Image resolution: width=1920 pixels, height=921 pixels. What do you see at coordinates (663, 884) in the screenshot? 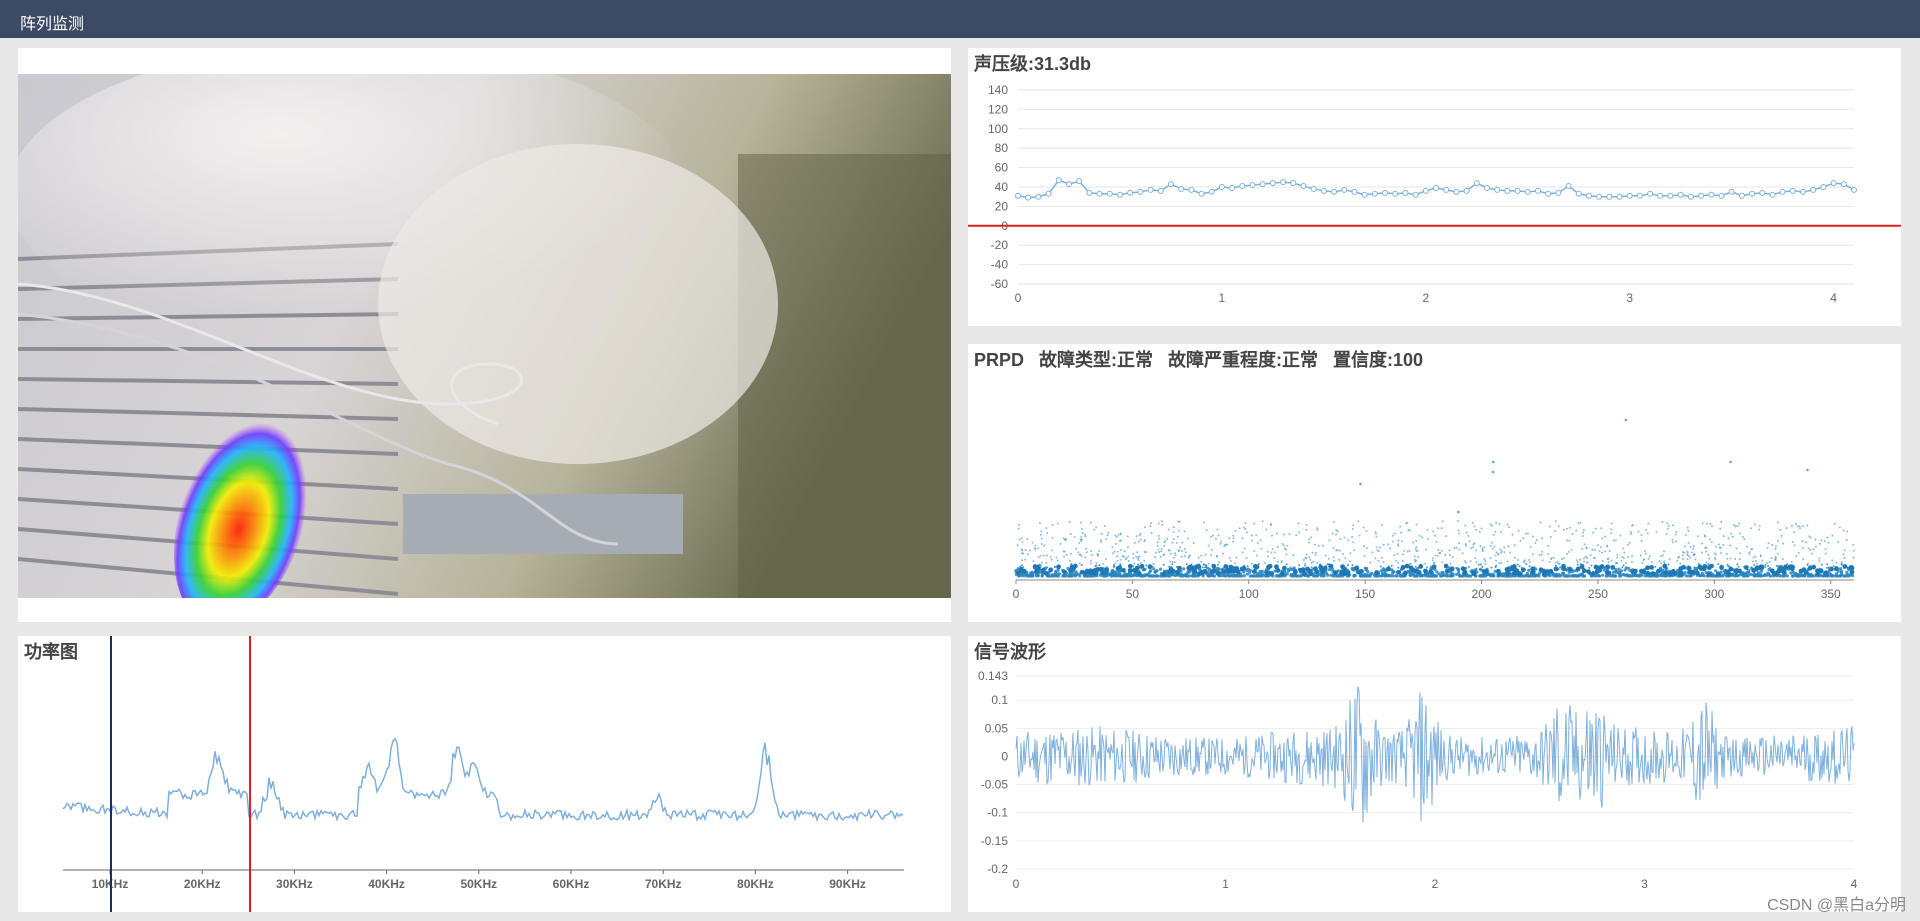
I see `power-xtick-label: 70KHz` at bounding box center [663, 884].